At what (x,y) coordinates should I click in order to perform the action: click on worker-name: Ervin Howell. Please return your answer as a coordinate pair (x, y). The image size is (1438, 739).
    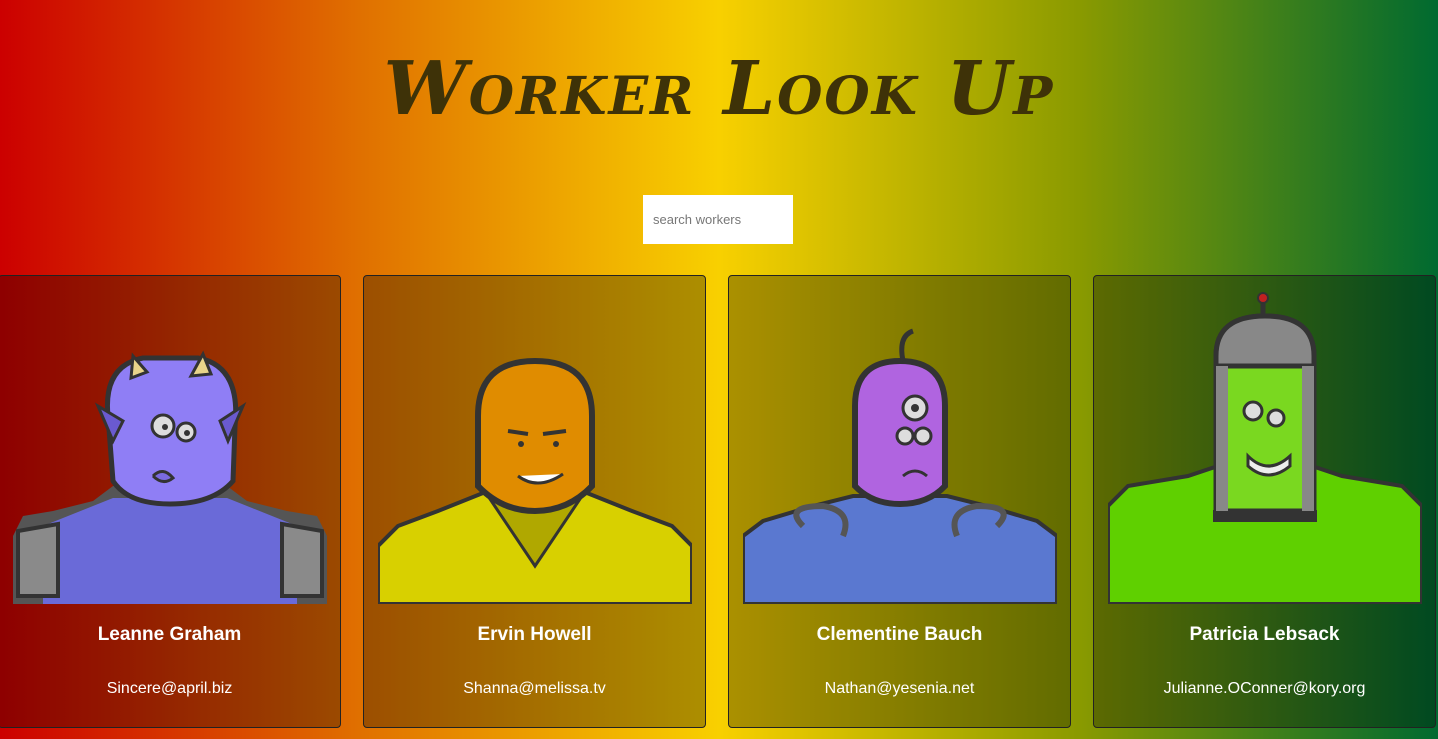
    Looking at the image, I should click on (534, 634).